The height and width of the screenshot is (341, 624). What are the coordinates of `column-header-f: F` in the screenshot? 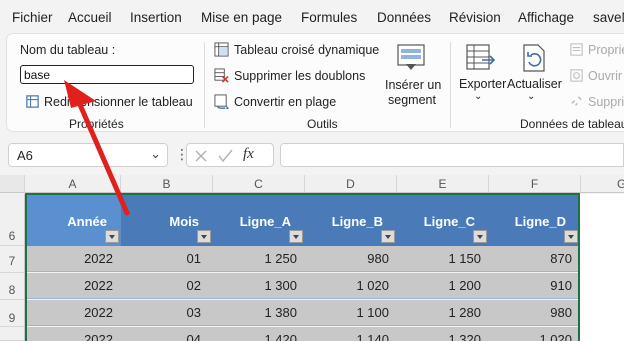 It's located at (535, 184).